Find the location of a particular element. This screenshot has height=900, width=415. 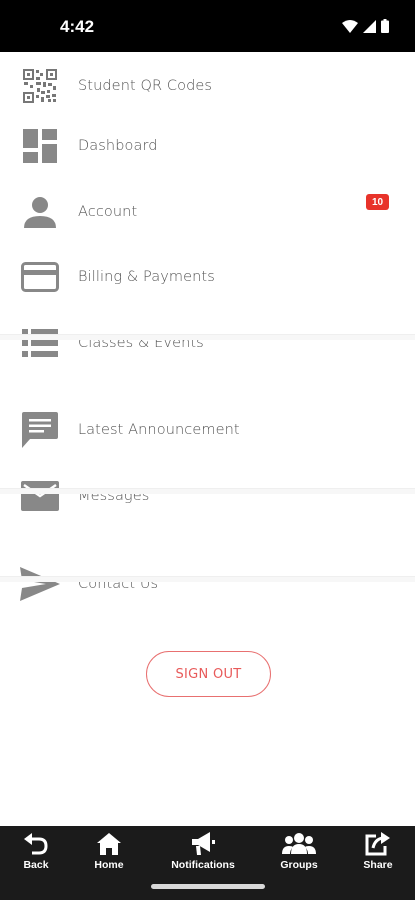

menu-label-student-qr-codes: Student QR Codes is located at coordinates (145, 86).